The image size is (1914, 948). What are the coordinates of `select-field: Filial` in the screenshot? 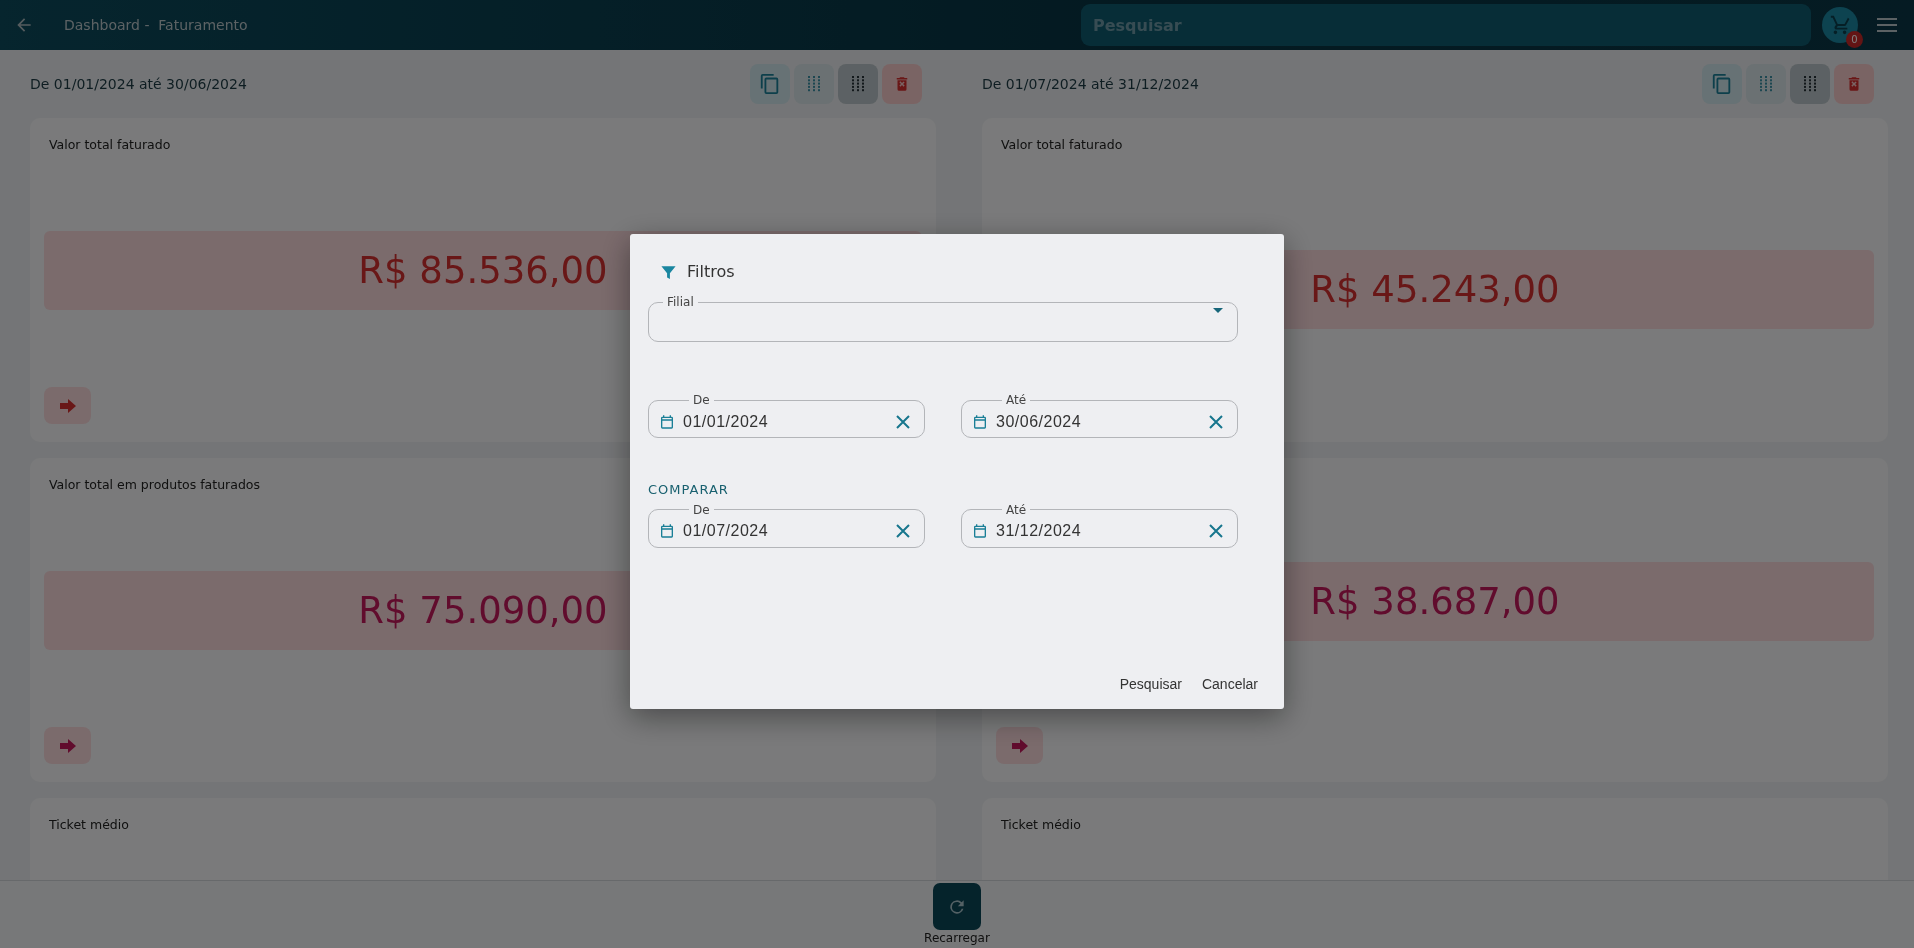 It's located at (943, 319).